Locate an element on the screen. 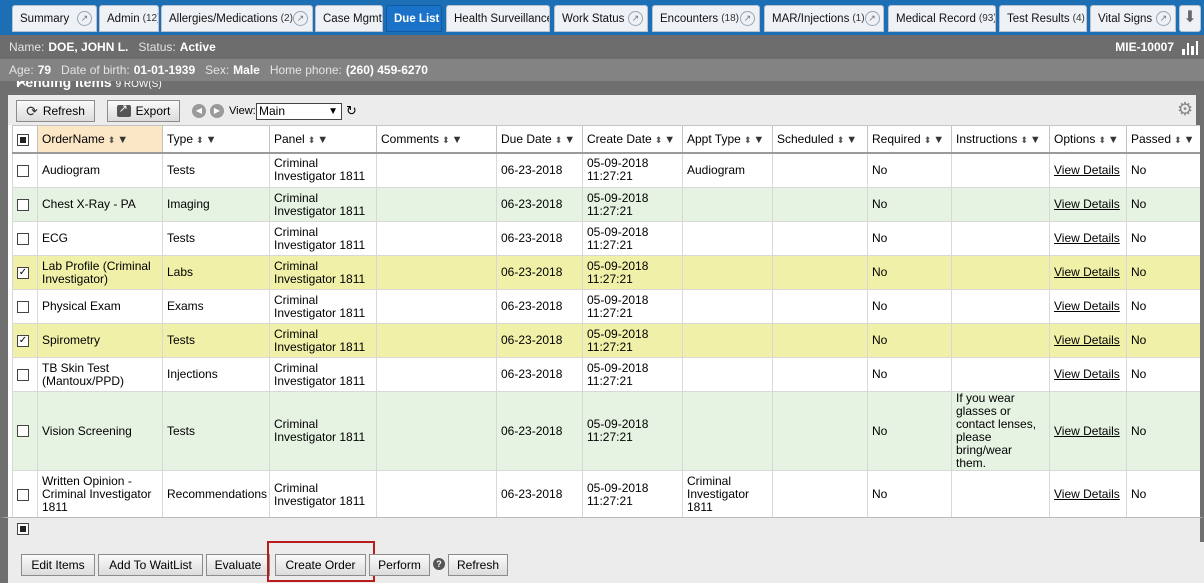 The height and width of the screenshot is (583, 1204). help-icon: ? is located at coordinates (439, 564).